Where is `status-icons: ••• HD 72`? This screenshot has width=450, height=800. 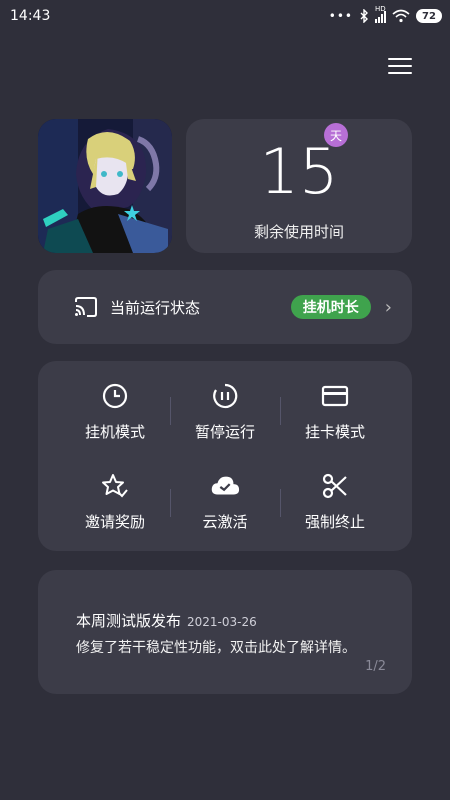
status-icons: ••• HD 72 is located at coordinates (385, 14).